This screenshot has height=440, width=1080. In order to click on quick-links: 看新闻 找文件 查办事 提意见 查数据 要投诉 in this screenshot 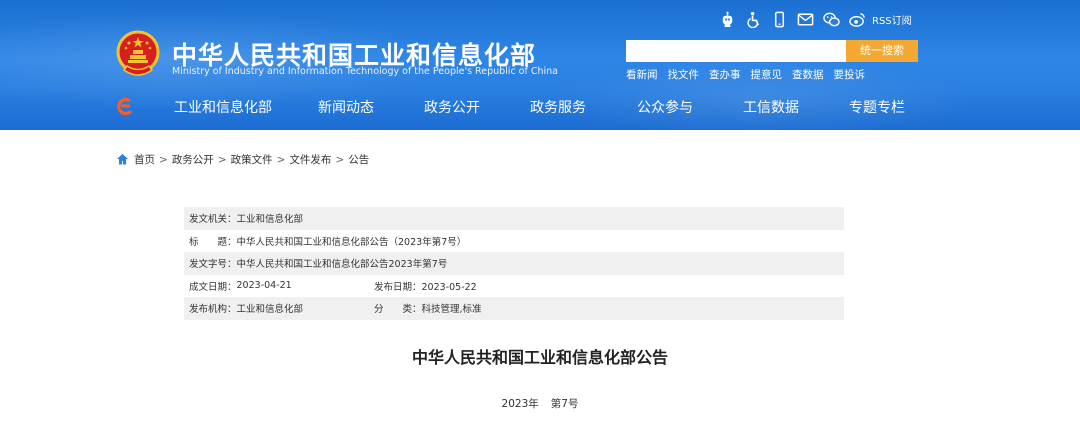, I will do `click(745, 74)`.